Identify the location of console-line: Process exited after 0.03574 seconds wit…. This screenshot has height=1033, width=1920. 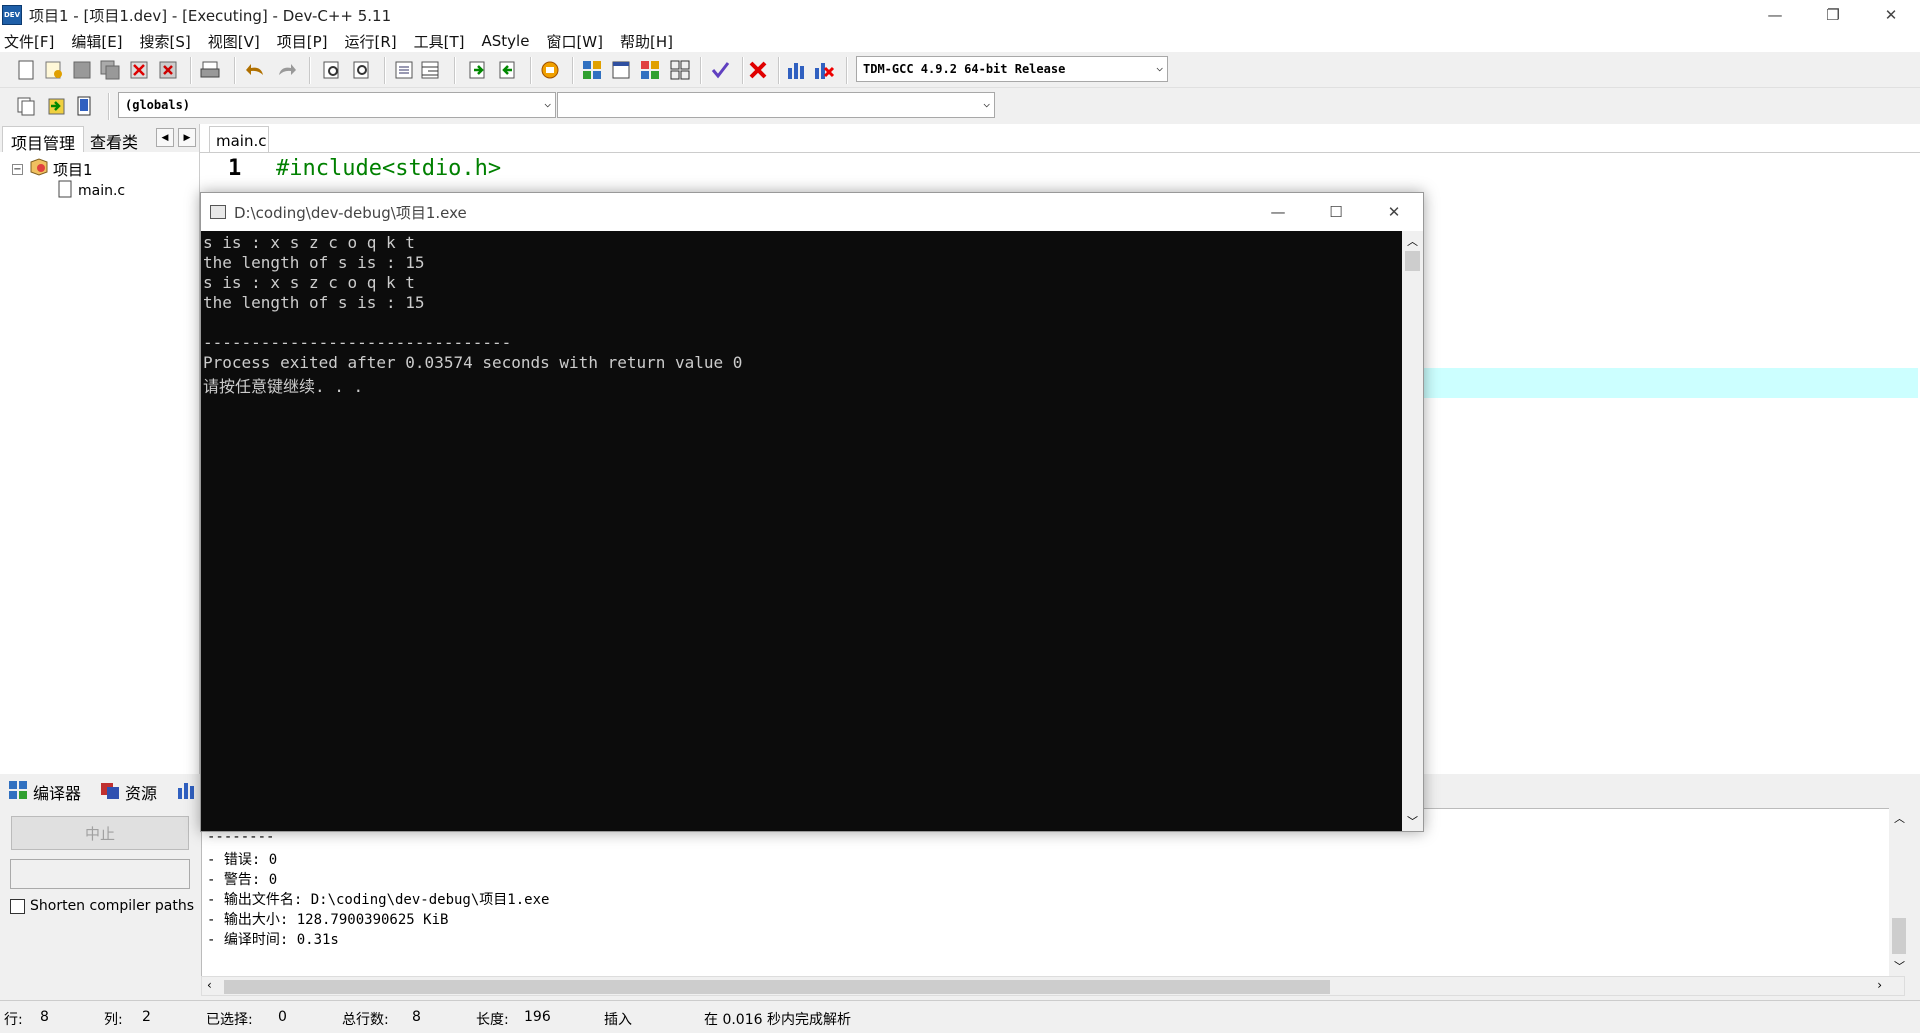
(473, 362).